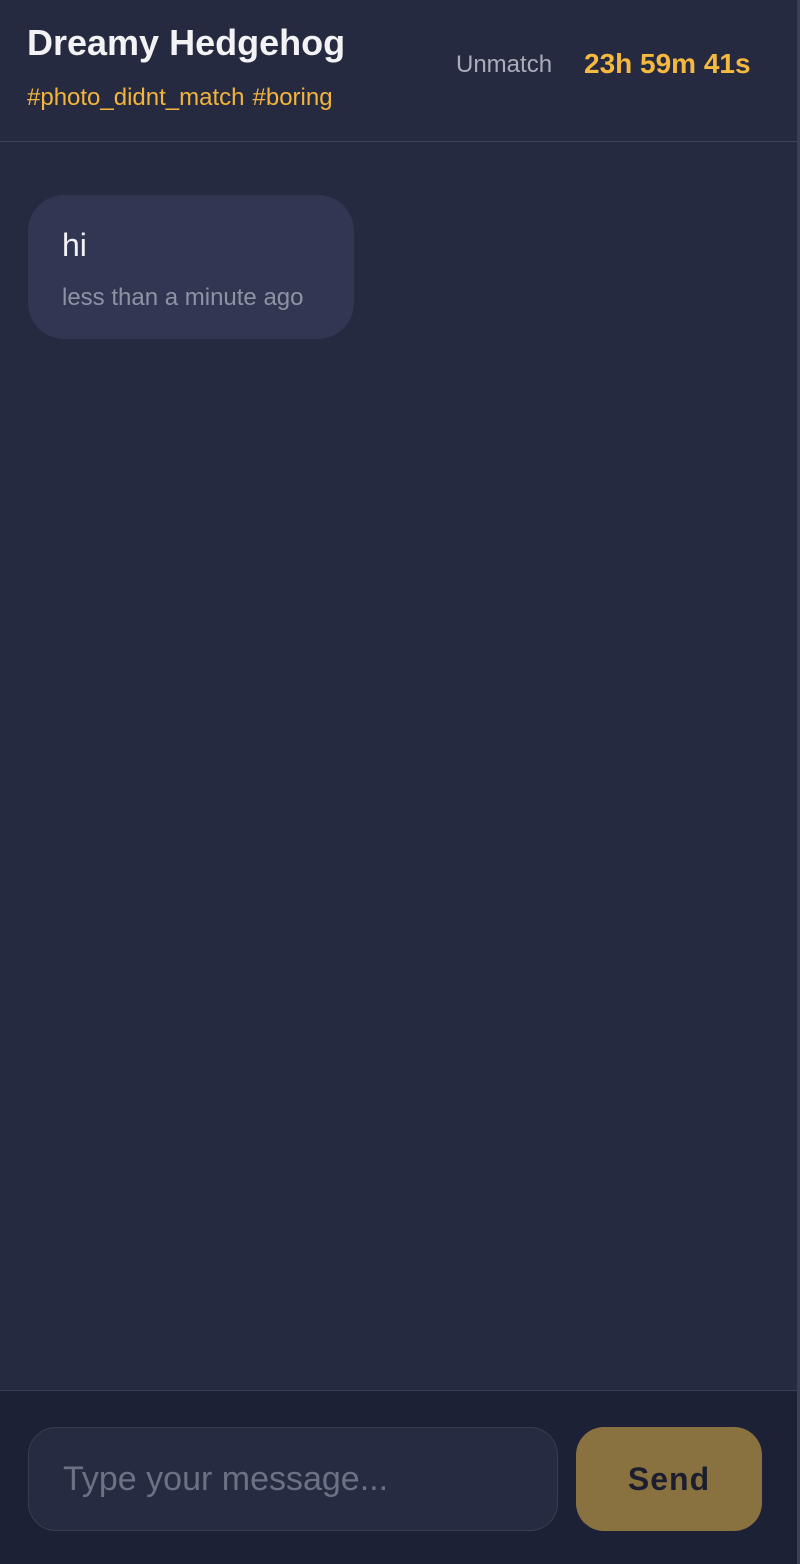 This screenshot has width=800, height=1564. Describe the element at coordinates (667, 63) in the screenshot. I see `countdown-timer: 23h 59m 41s` at that location.